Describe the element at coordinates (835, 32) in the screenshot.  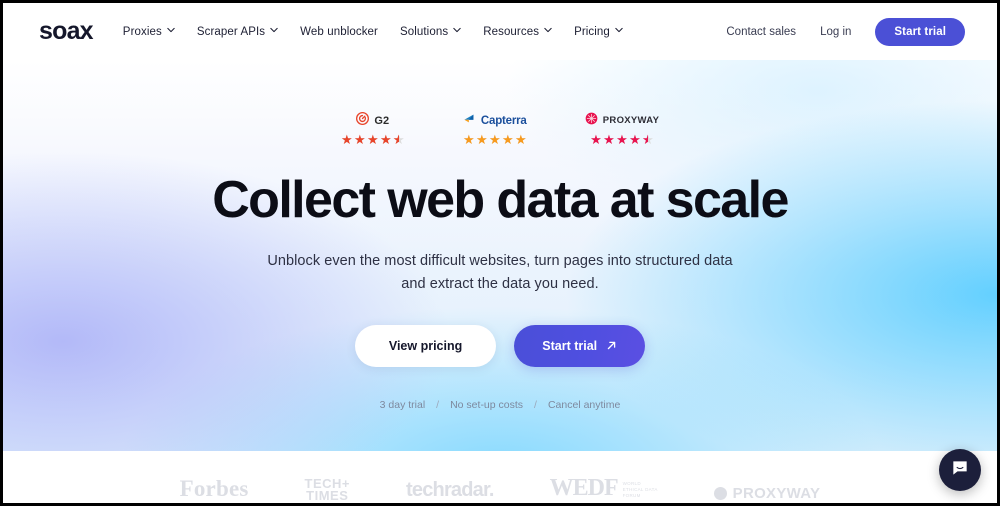
I see `log-in-link: Log in` at that location.